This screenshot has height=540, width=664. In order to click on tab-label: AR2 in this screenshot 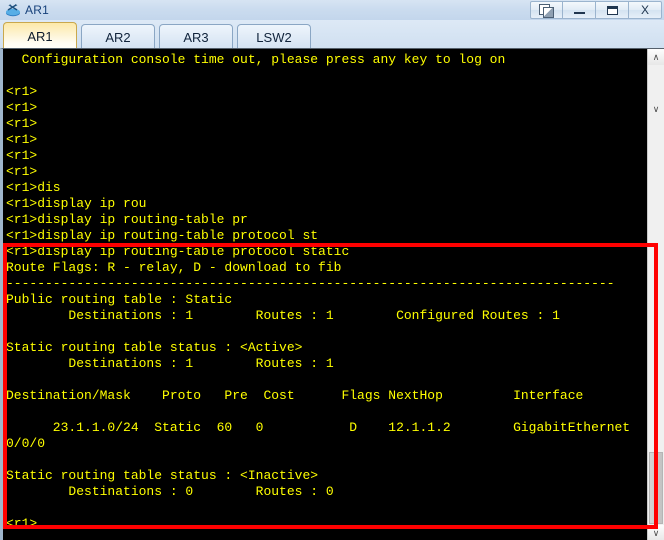, I will do `click(118, 37)`.